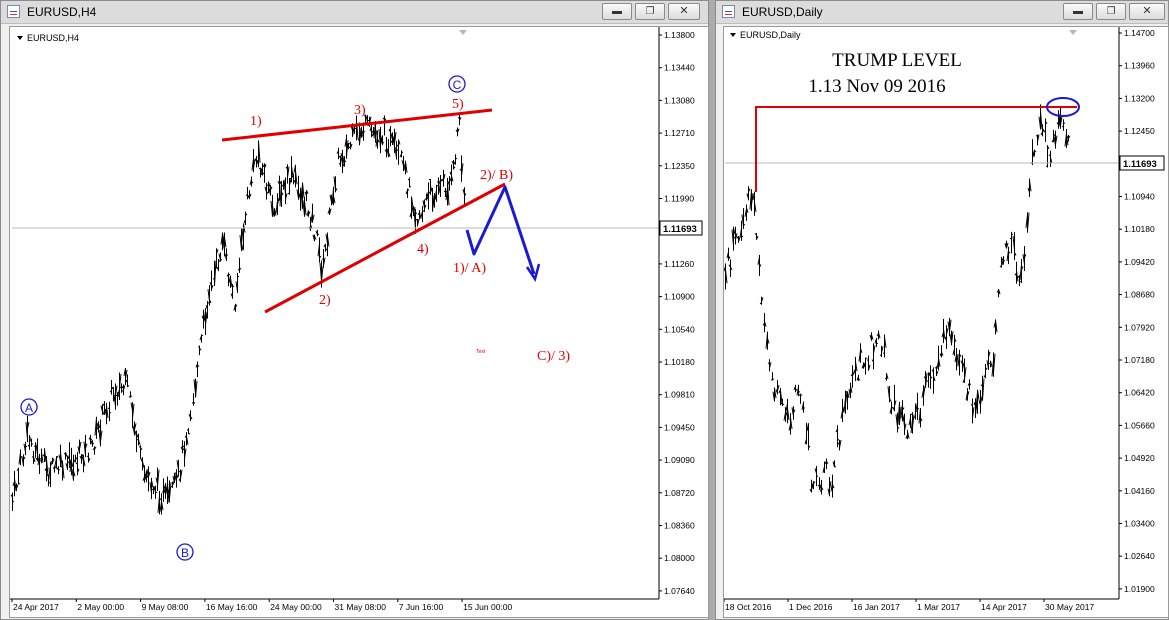 The height and width of the screenshot is (620, 1169). Describe the element at coordinates (1139, 66) in the screenshot. I see `price-tick-label: 1.13960` at that location.